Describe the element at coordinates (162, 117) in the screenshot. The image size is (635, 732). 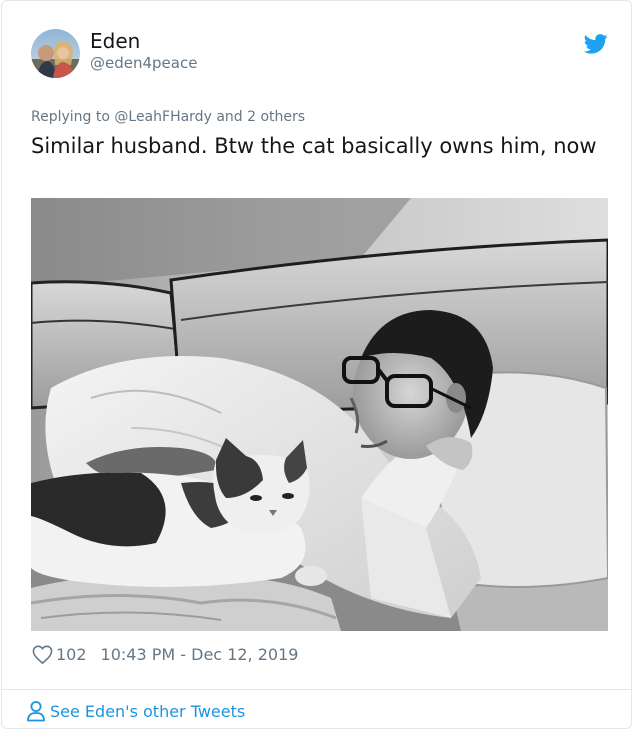
I see `reply-mention-link: @LeahFHardy` at that location.